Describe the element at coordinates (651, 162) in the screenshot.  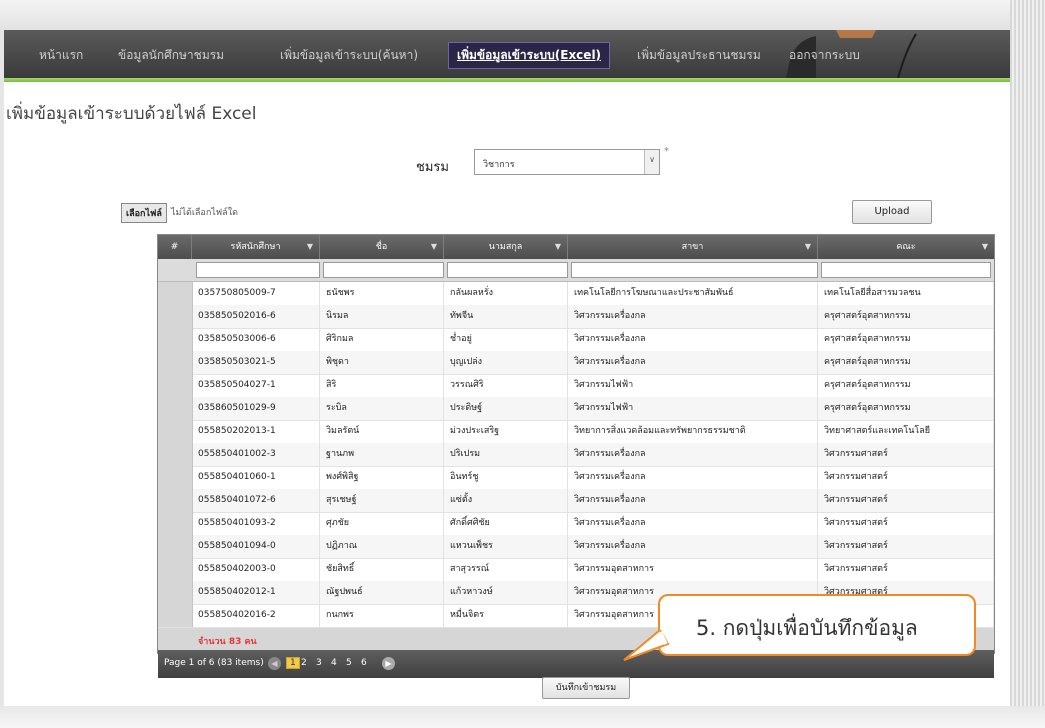
I see `chevron-down-icon: ∨` at that location.